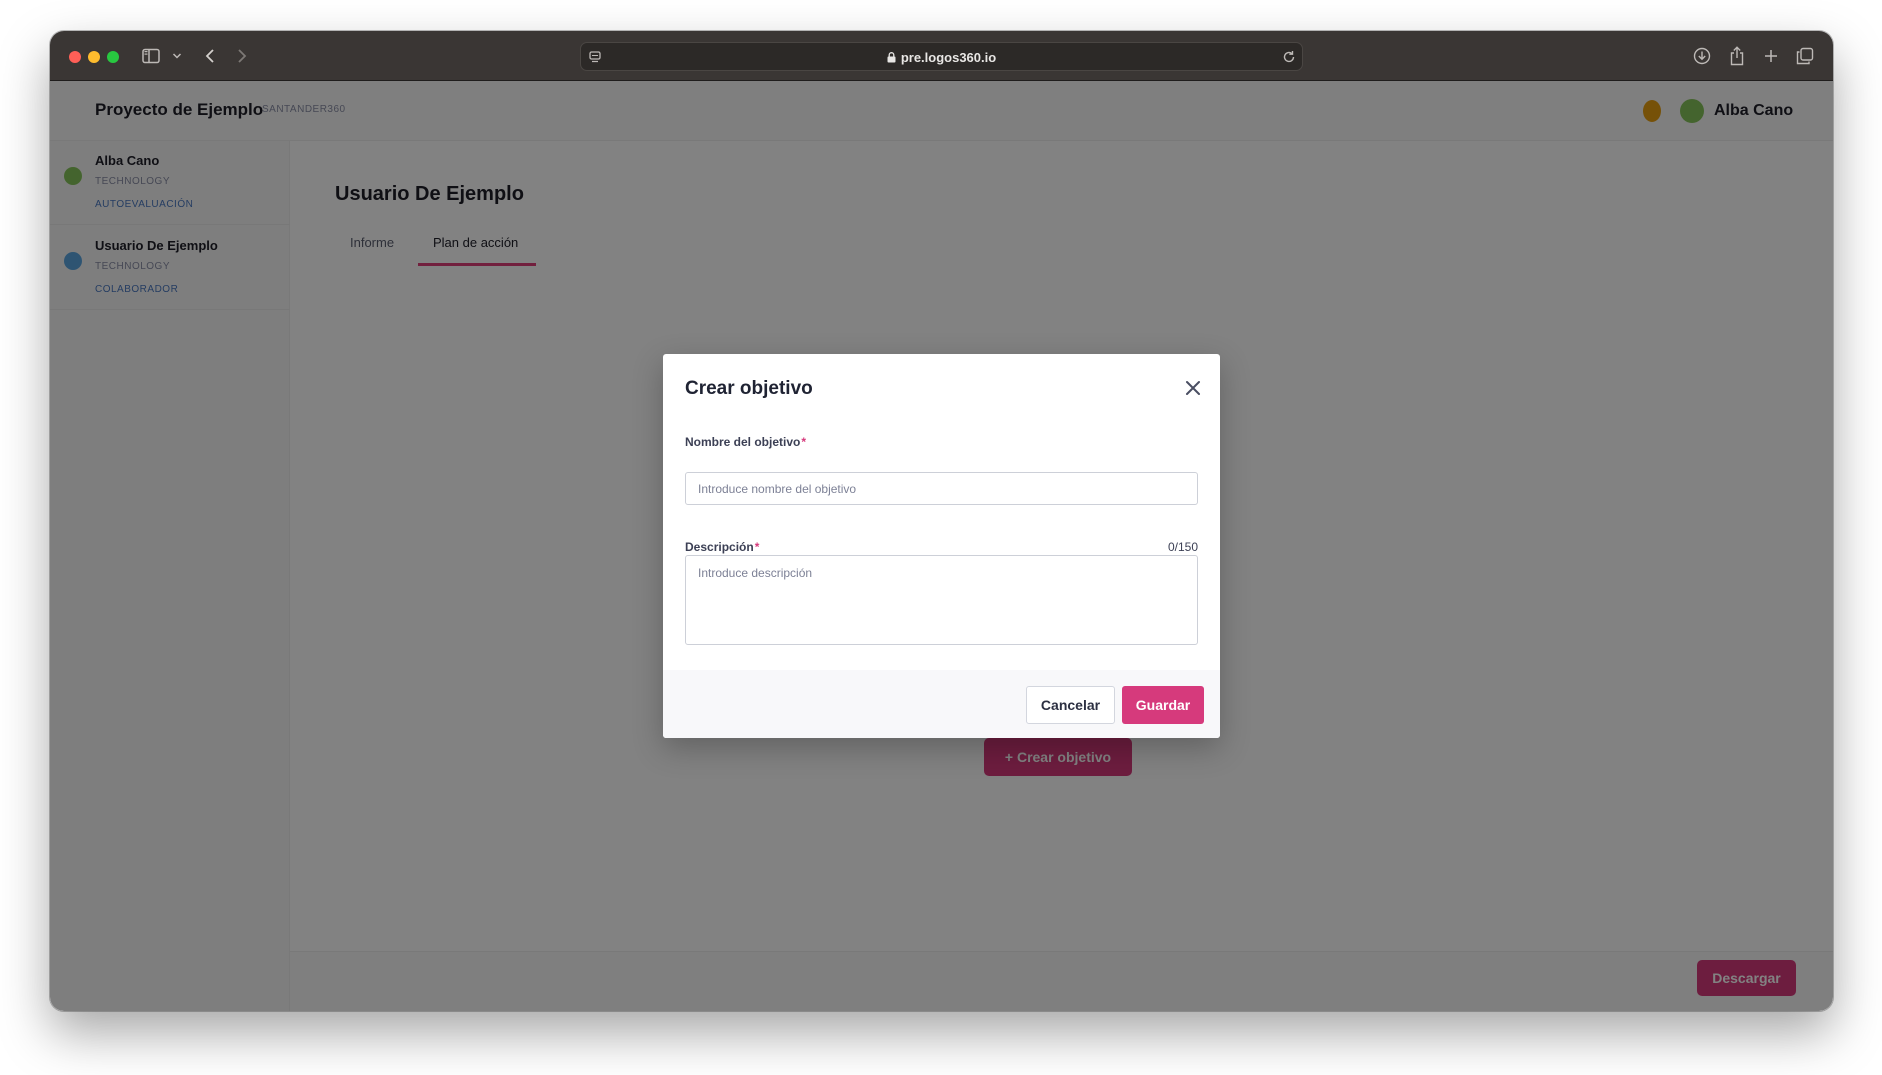  Describe the element at coordinates (941, 704) in the screenshot. I see `dialog-footer: Cancelar Guardar` at that location.